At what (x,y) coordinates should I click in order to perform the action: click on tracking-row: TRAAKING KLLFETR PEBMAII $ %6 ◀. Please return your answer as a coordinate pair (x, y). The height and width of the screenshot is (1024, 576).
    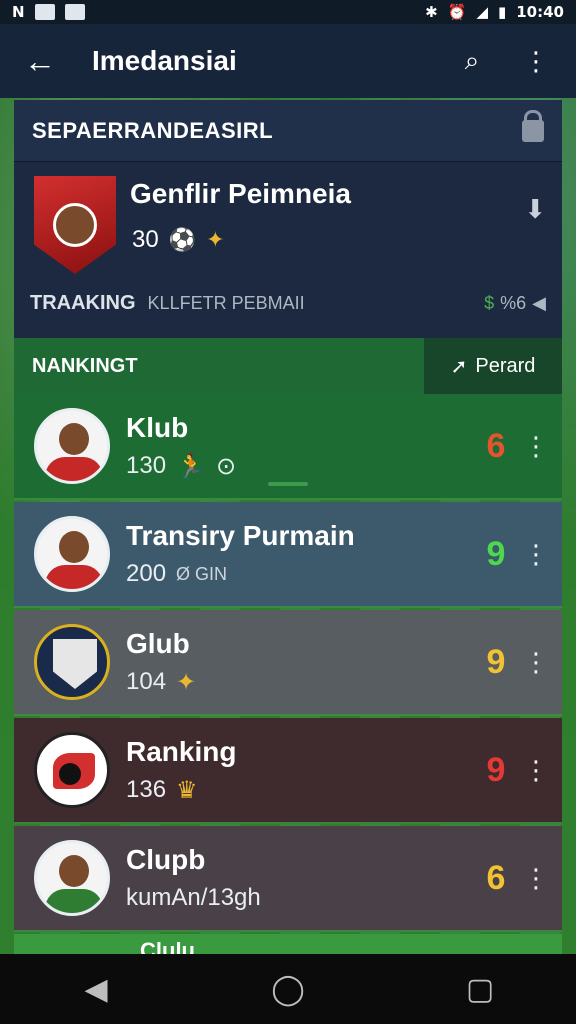
    Looking at the image, I should click on (288, 303).